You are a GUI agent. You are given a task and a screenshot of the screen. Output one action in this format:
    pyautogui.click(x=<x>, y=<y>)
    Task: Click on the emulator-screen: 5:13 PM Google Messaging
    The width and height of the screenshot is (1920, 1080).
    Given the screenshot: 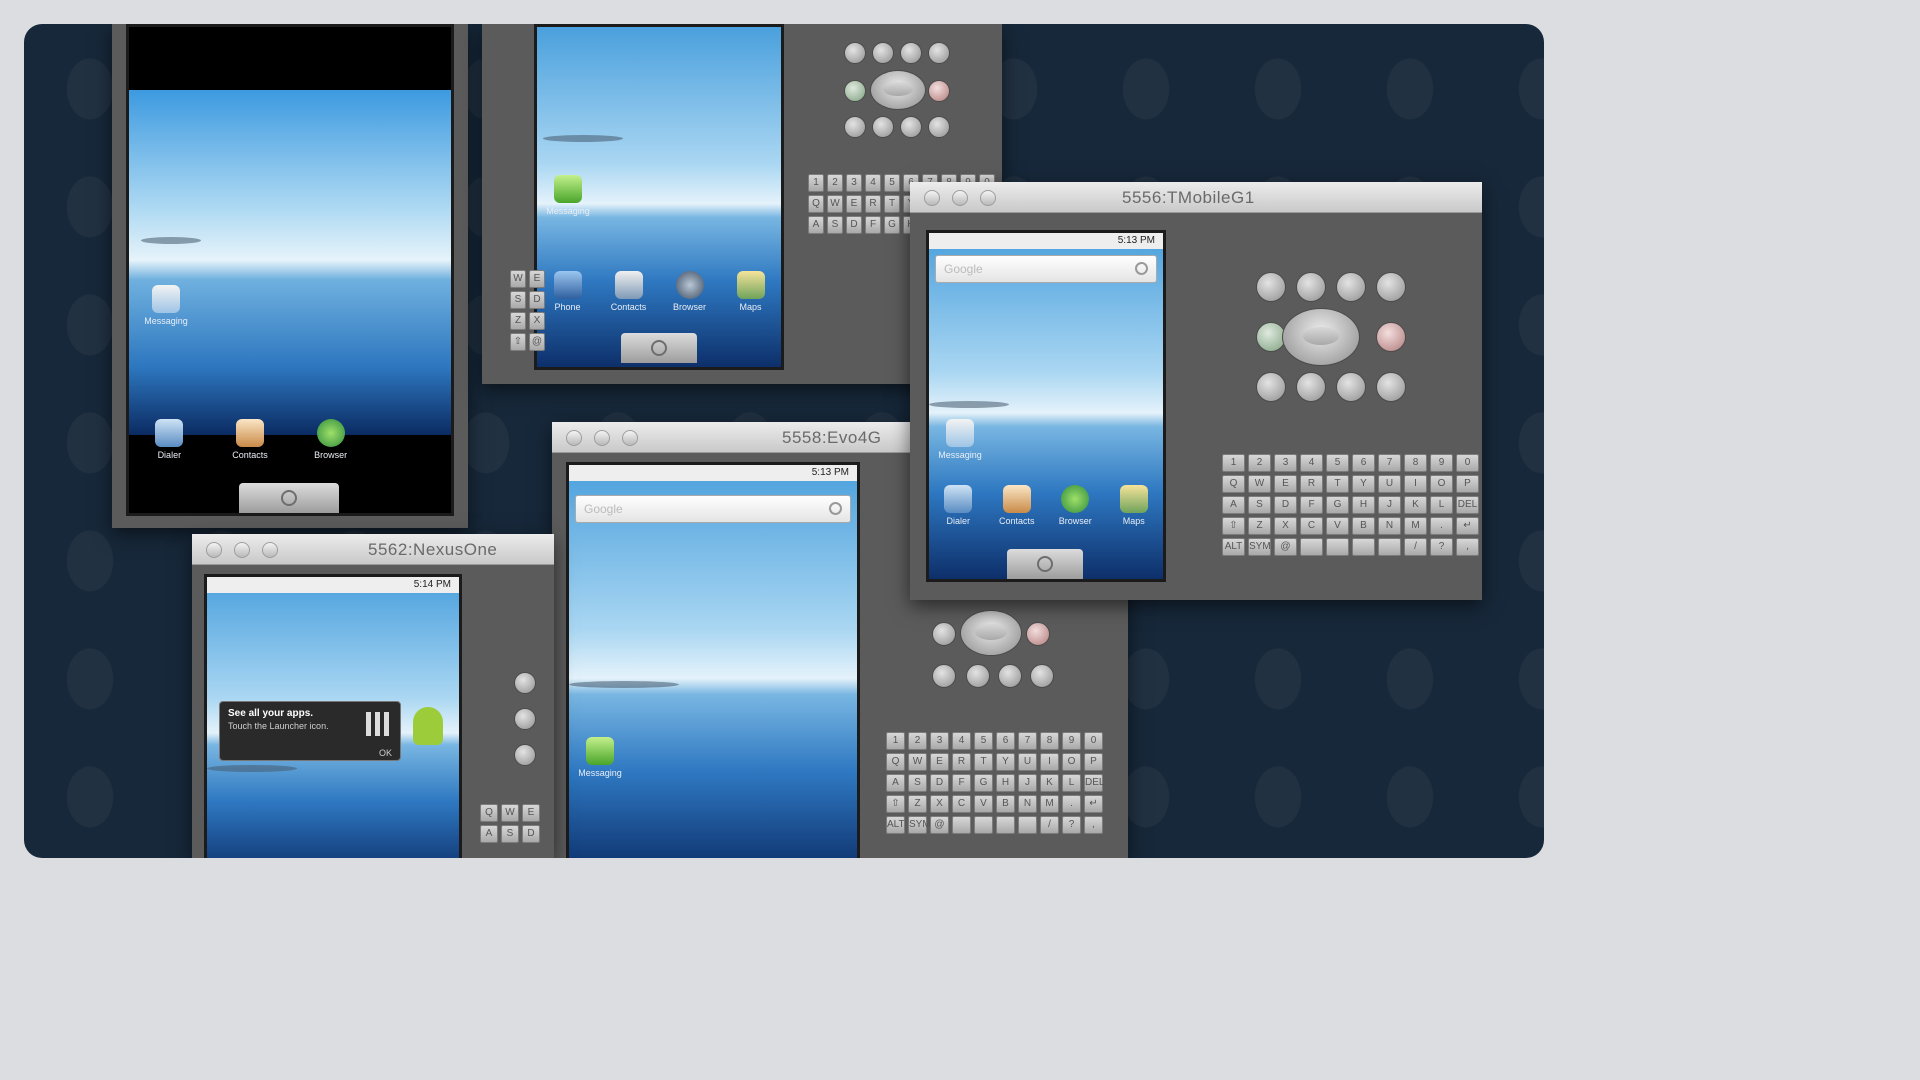 What is the action you would take?
    pyautogui.click(x=713, y=660)
    